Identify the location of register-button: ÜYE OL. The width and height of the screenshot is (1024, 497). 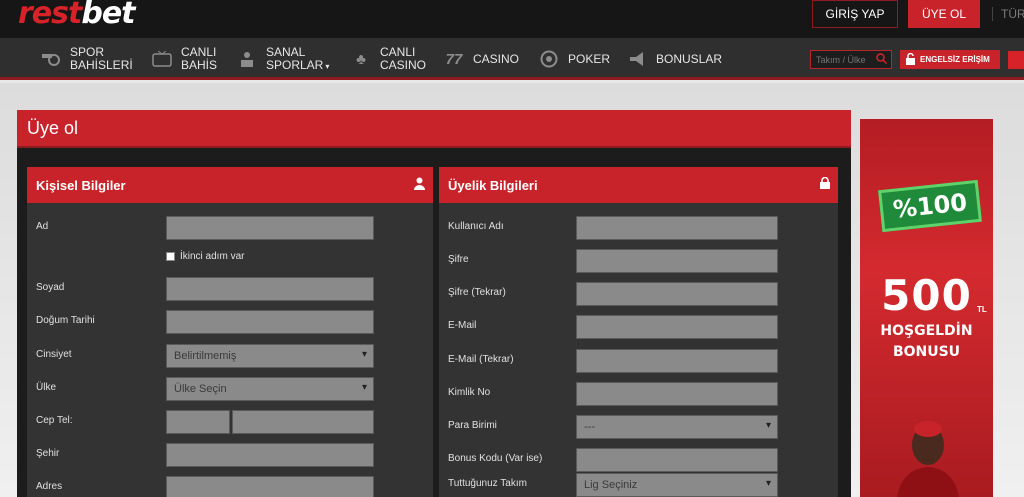
(944, 14).